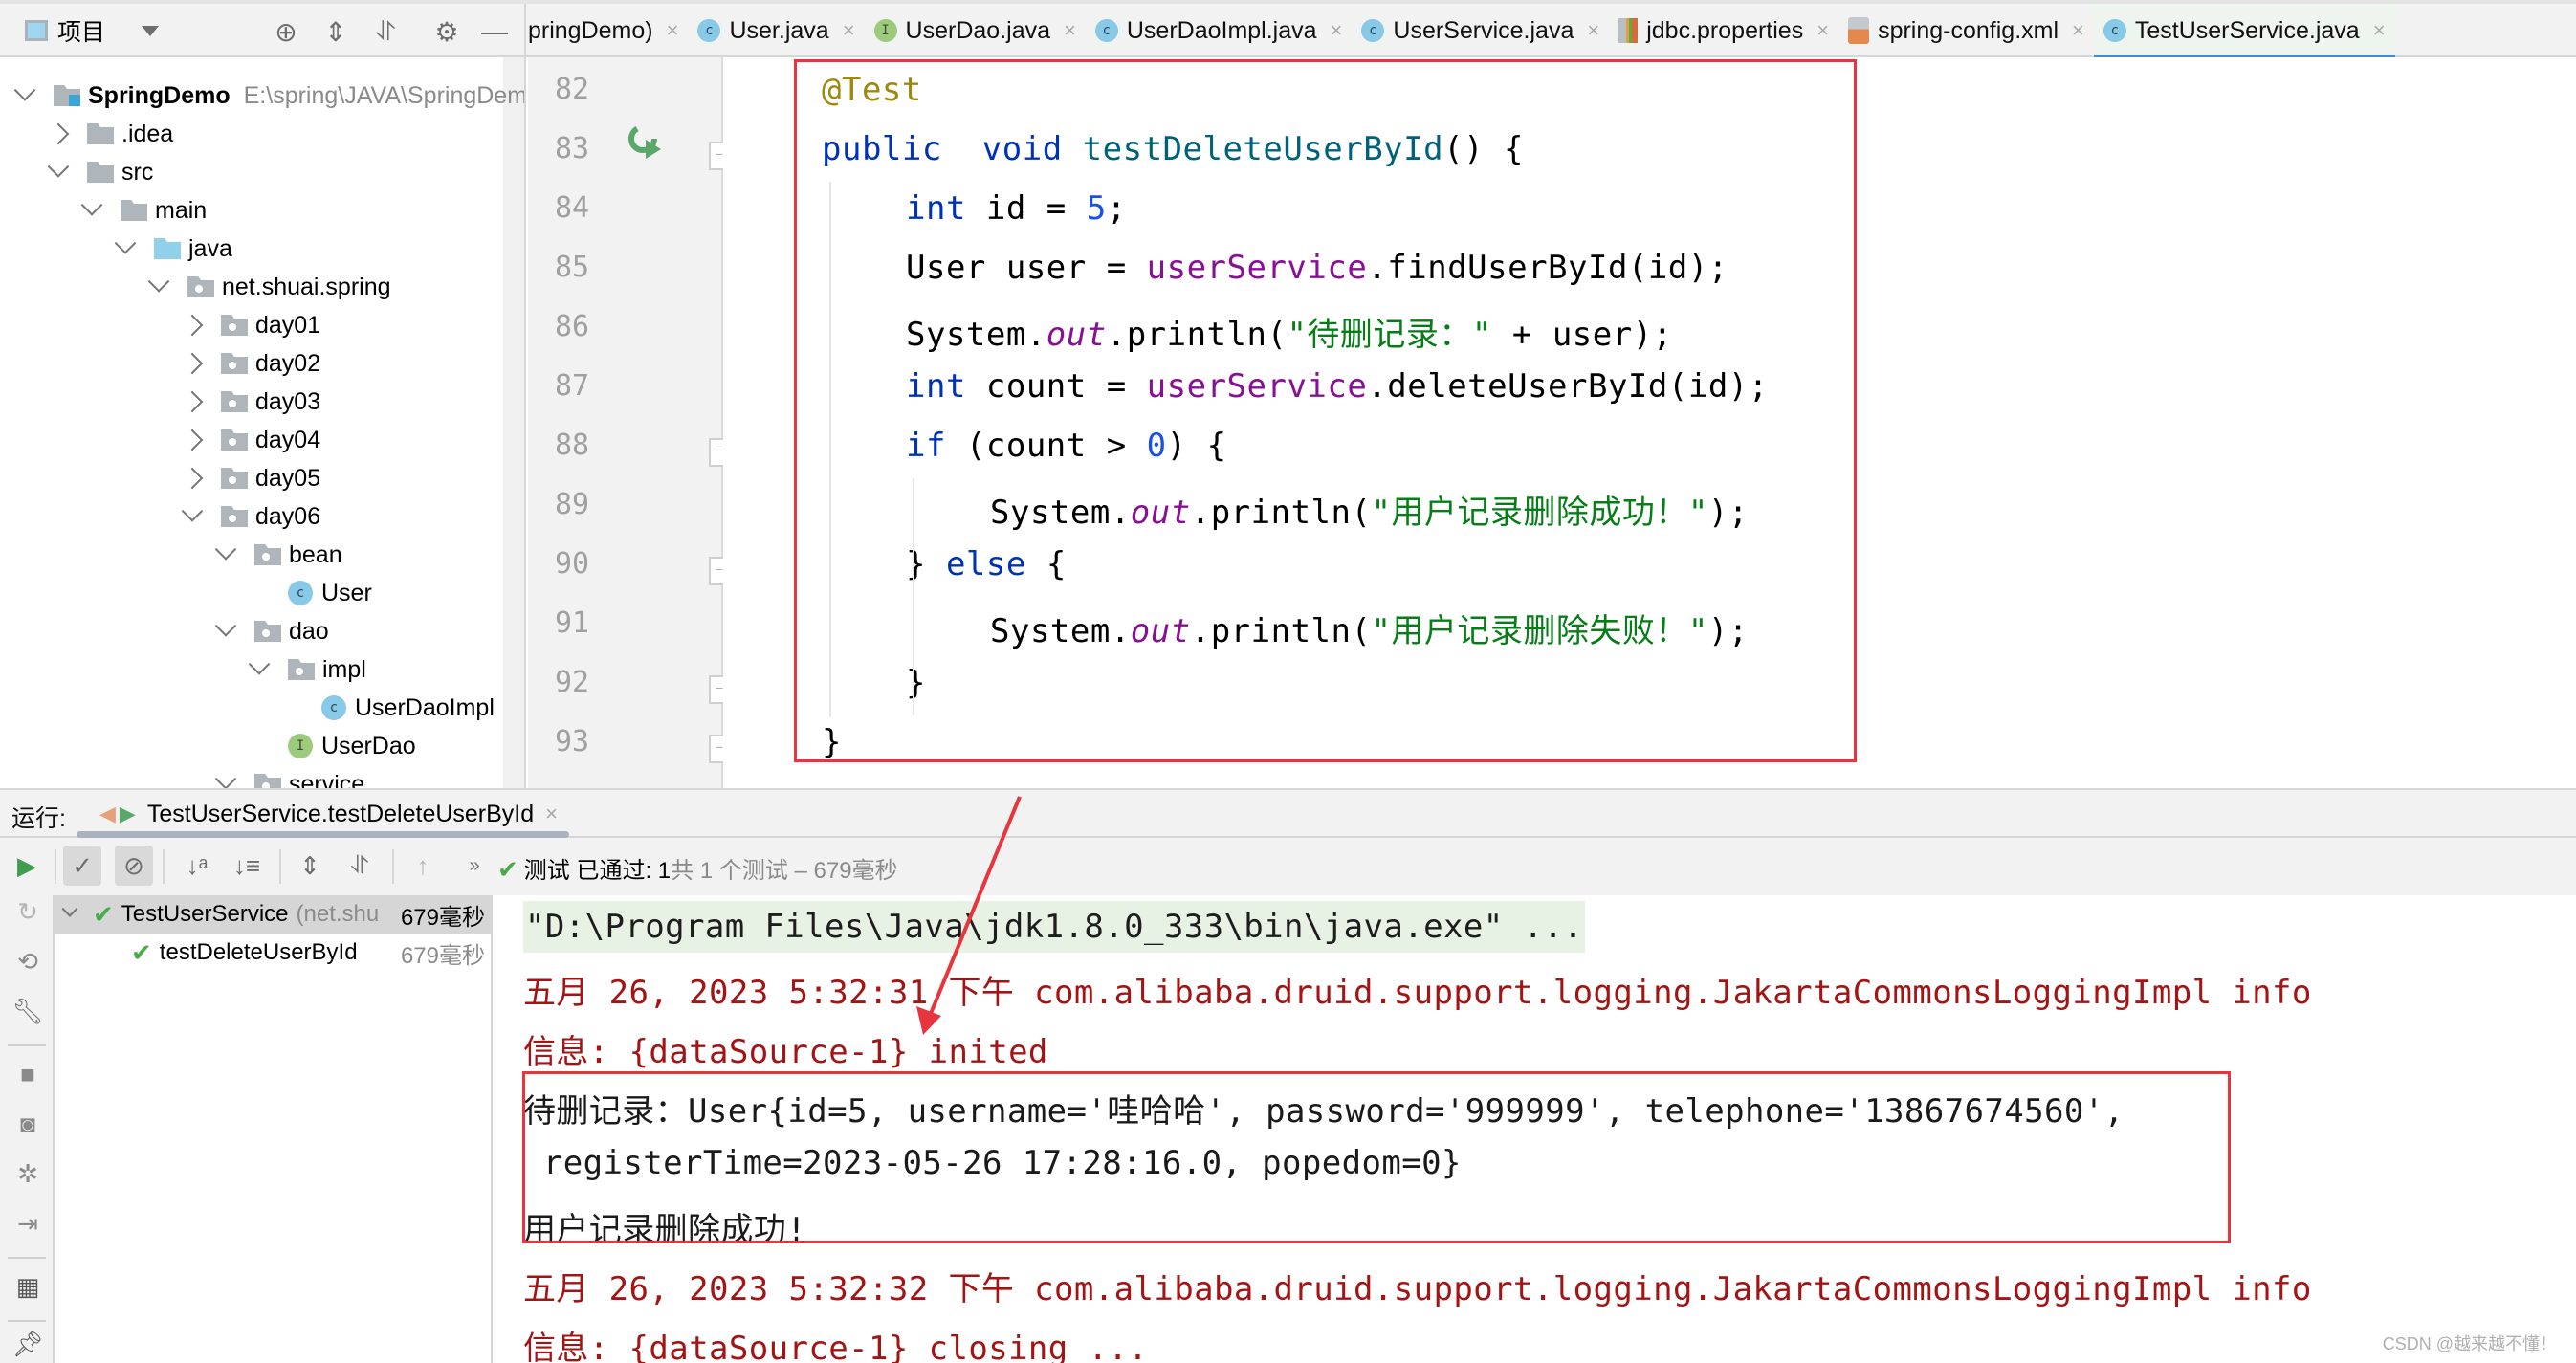  I want to click on tree-item-userdaoimpl: c UserDaoImpl, so click(390, 708).